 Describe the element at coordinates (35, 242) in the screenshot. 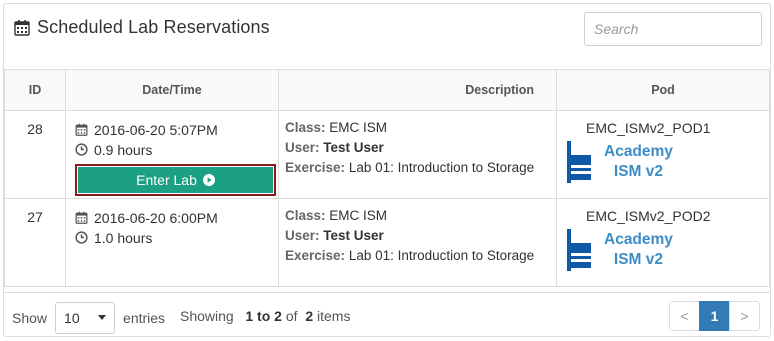

I see `reservation-id: 27` at that location.